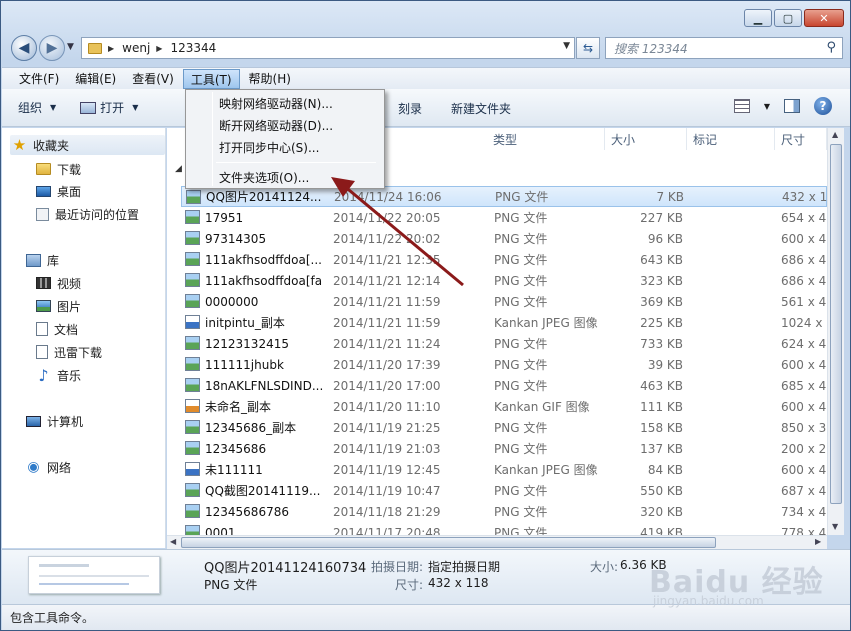 The height and width of the screenshot is (631, 851). I want to click on menu-edit: 编辑(E), so click(95, 79).